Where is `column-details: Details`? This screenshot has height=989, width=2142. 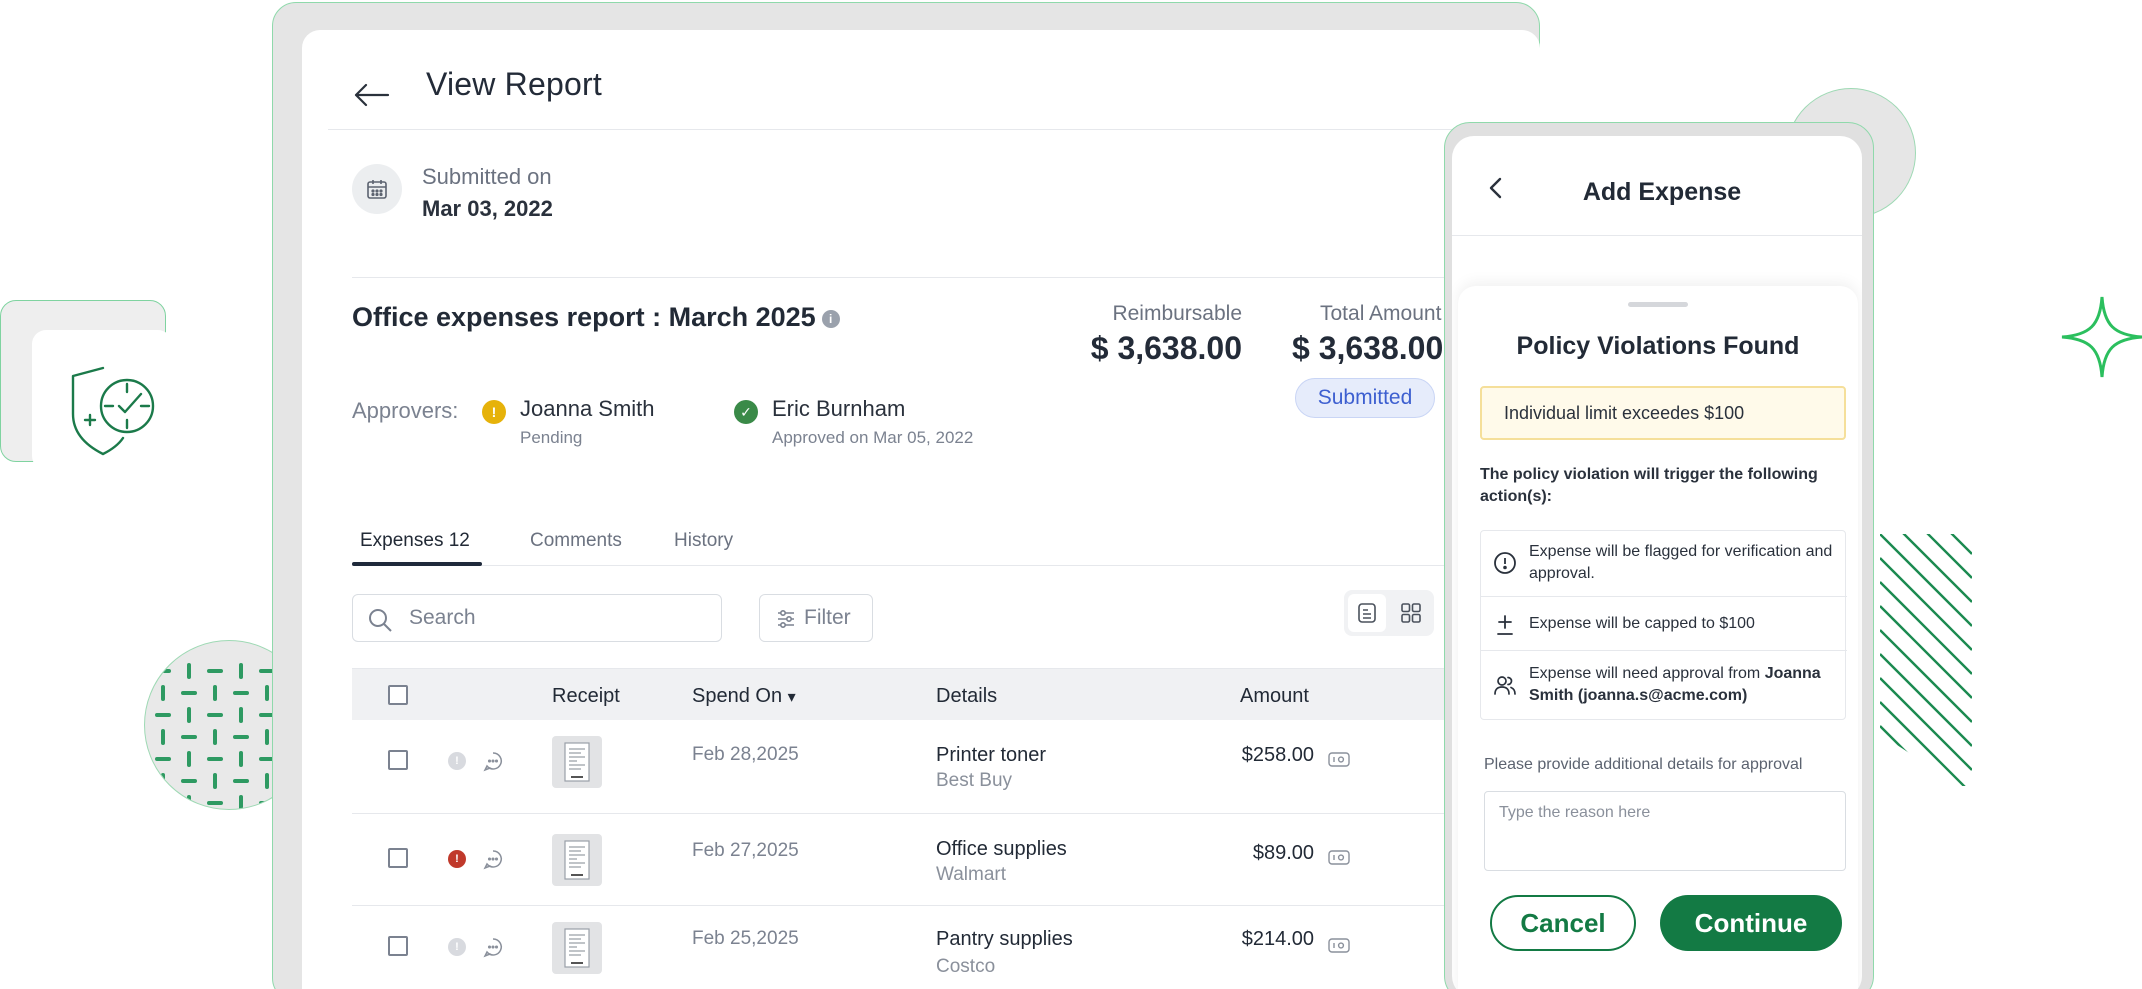 column-details: Details is located at coordinates (967, 696).